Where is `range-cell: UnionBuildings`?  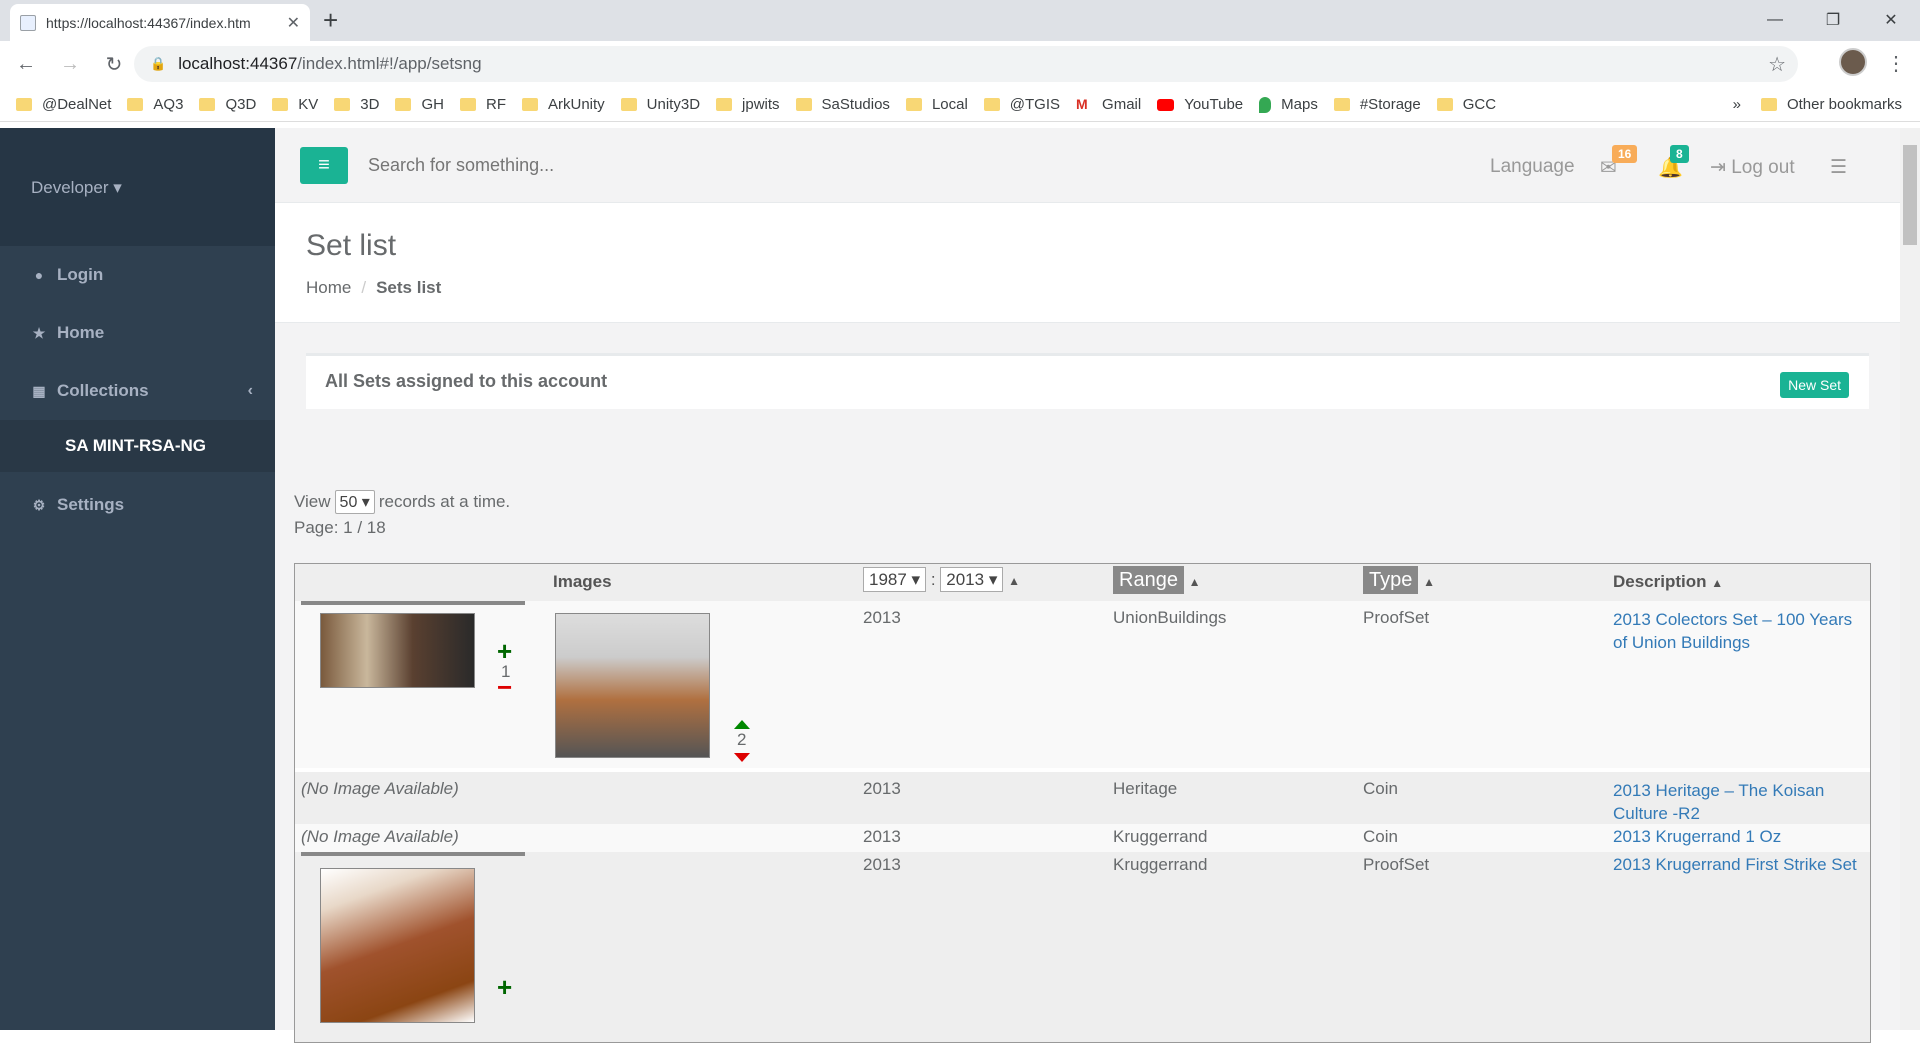
range-cell: UnionBuildings is located at coordinates (1170, 617).